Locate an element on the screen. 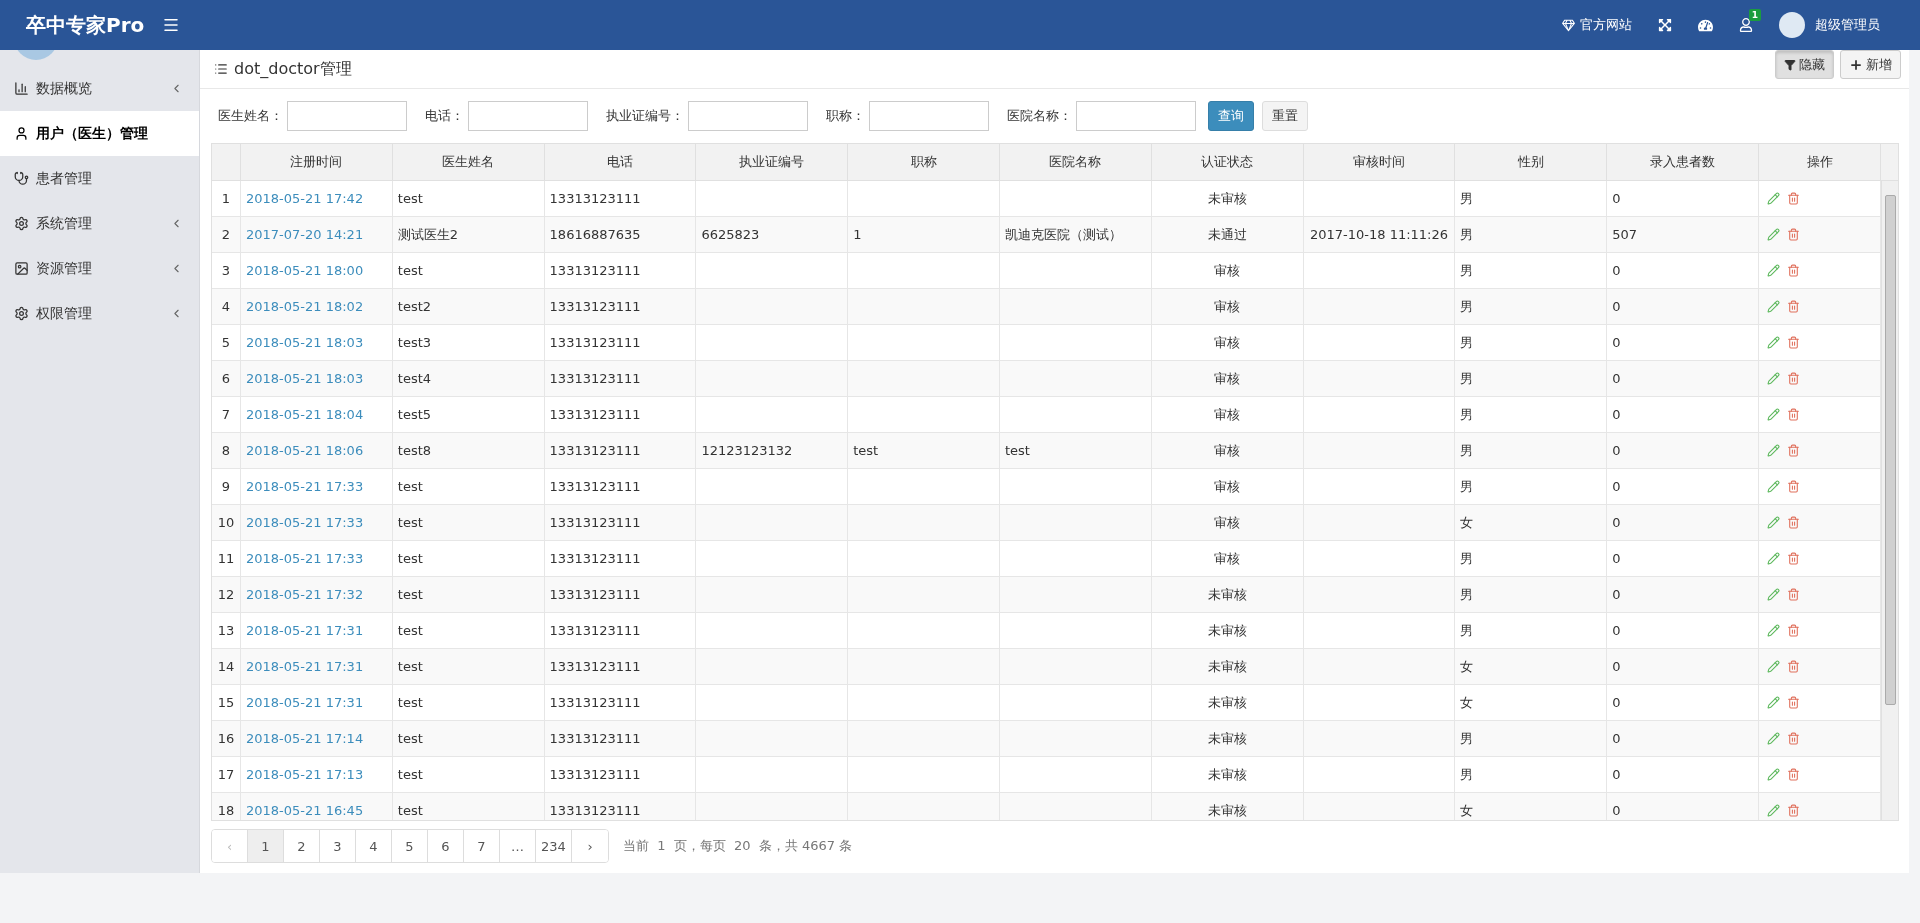 The height and width of the screenshot is (923, 1920). column-header: 医院名称 is located at coordinates (1076, 162).